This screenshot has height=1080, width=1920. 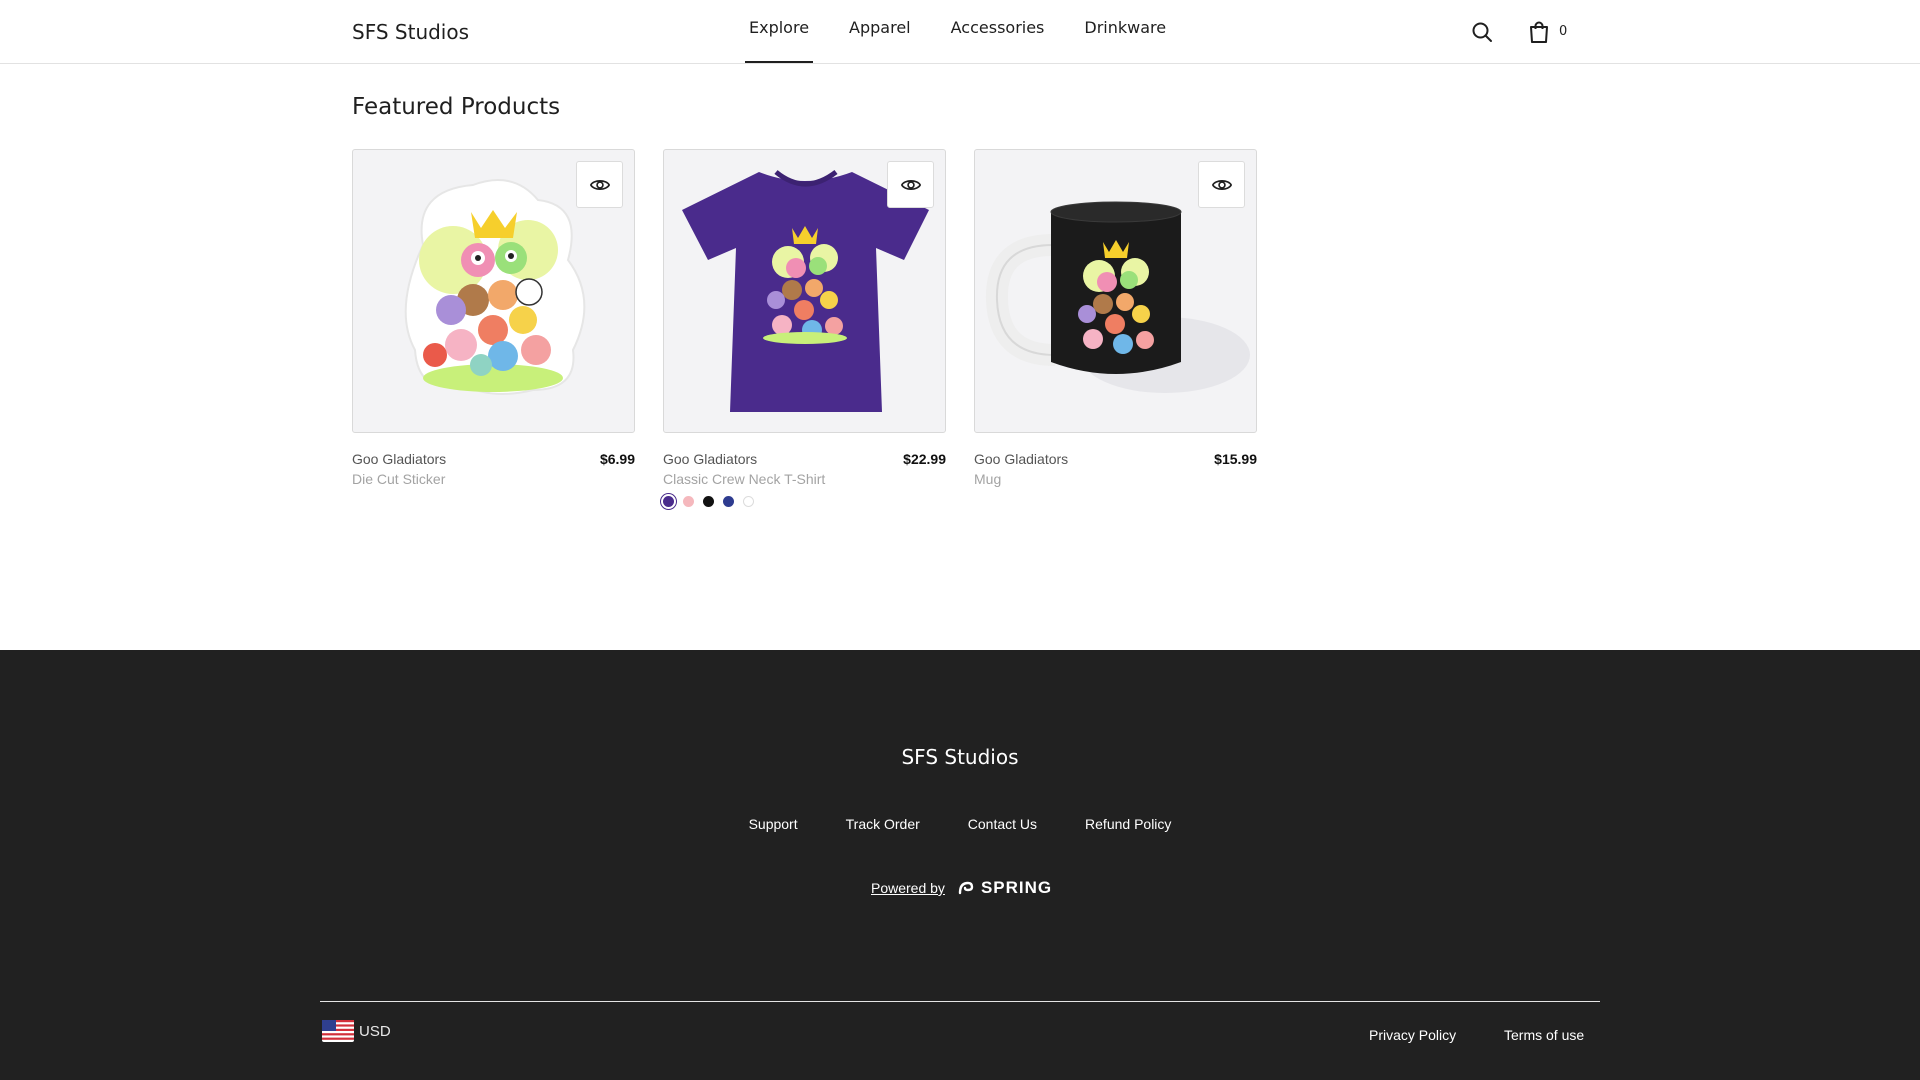 What do you see at coordinates (1563, 31) in the screenshot?
I see `cart-count: 0` at bounding box center [1563, 31].